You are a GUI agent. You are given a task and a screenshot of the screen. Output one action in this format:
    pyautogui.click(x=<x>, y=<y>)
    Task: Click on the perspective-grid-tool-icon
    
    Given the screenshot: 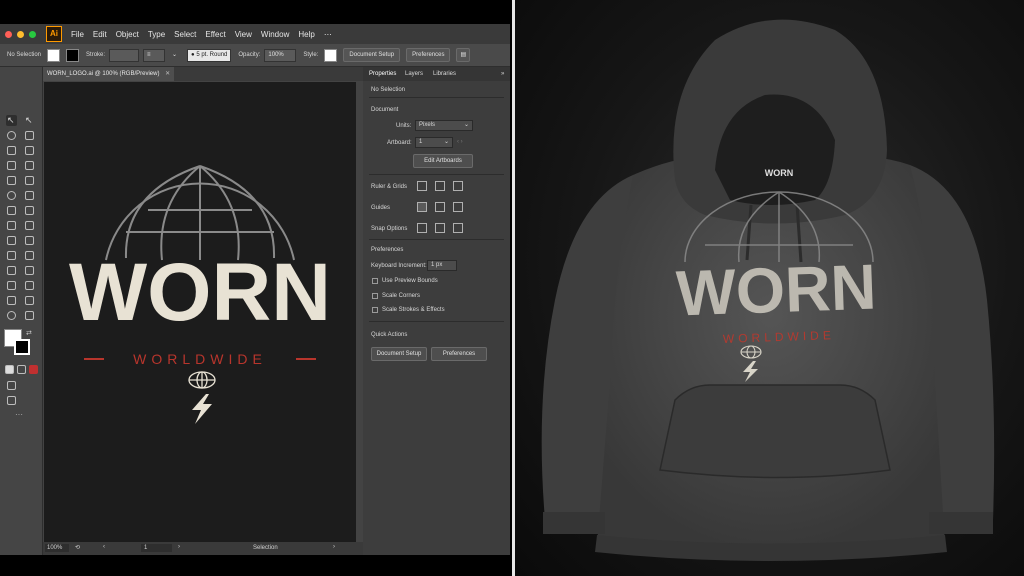 What is the action you would take?
    pyautogui.click(x=11, y=240)
    